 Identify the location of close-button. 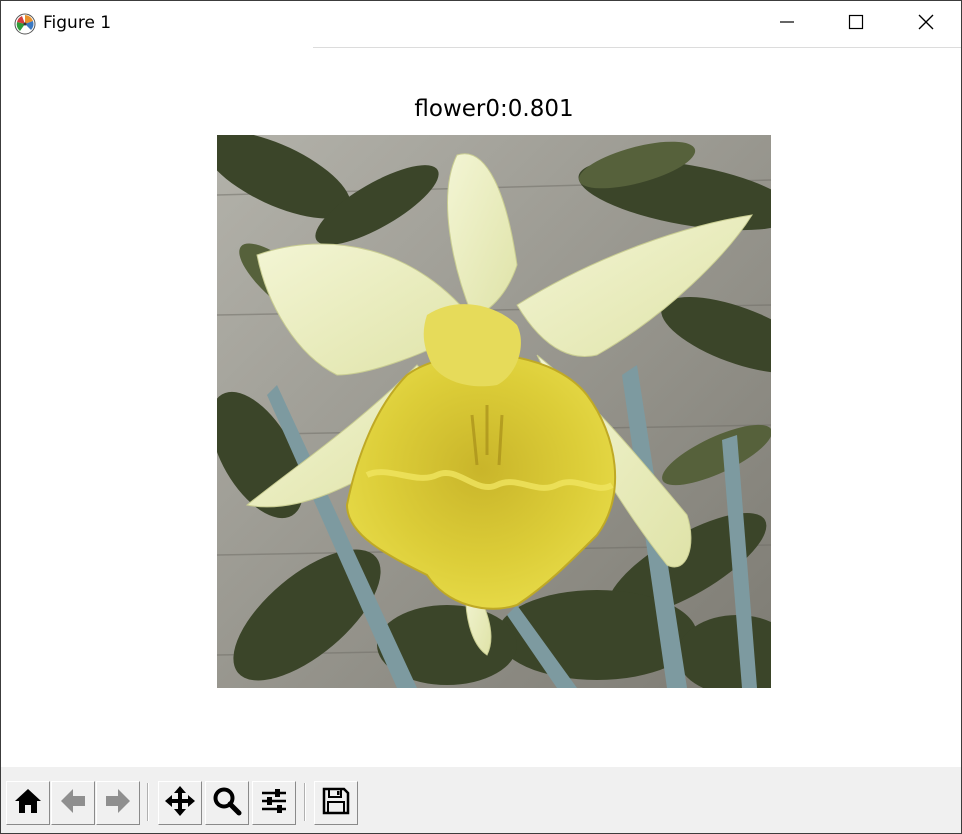
(926, 24).